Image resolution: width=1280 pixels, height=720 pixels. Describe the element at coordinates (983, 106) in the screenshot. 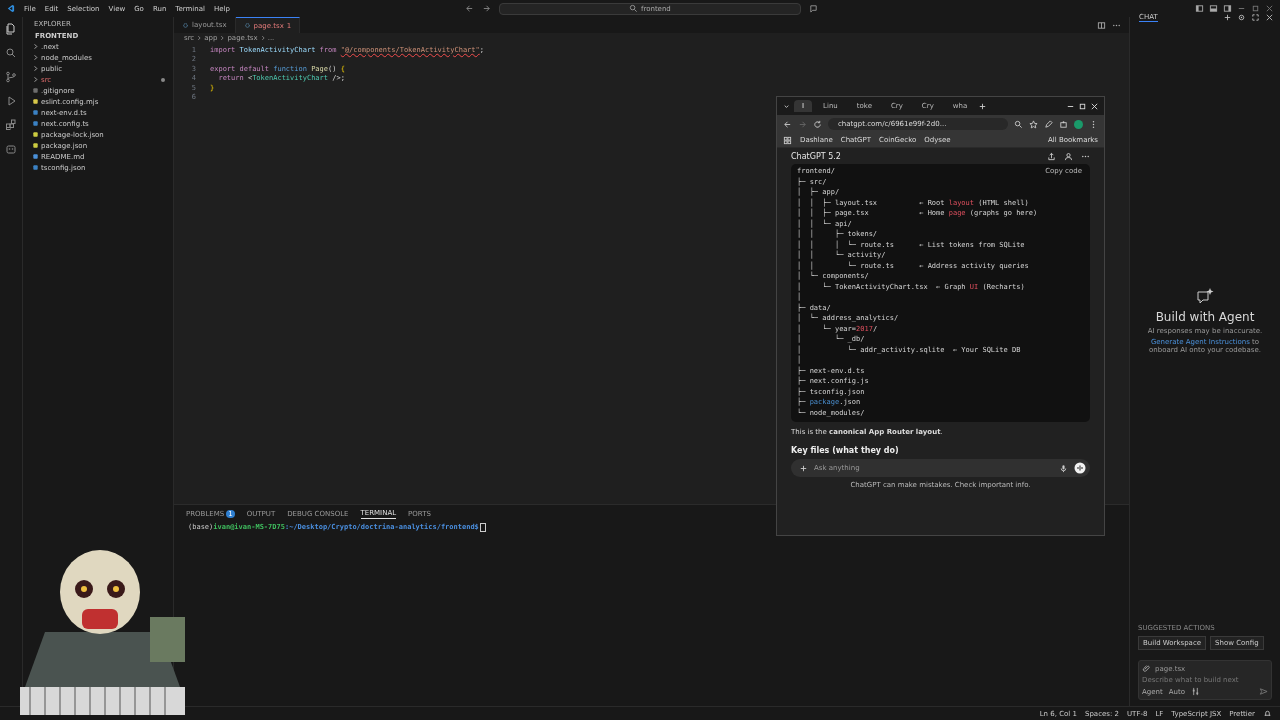

I see `new-tab-icon` at that location.